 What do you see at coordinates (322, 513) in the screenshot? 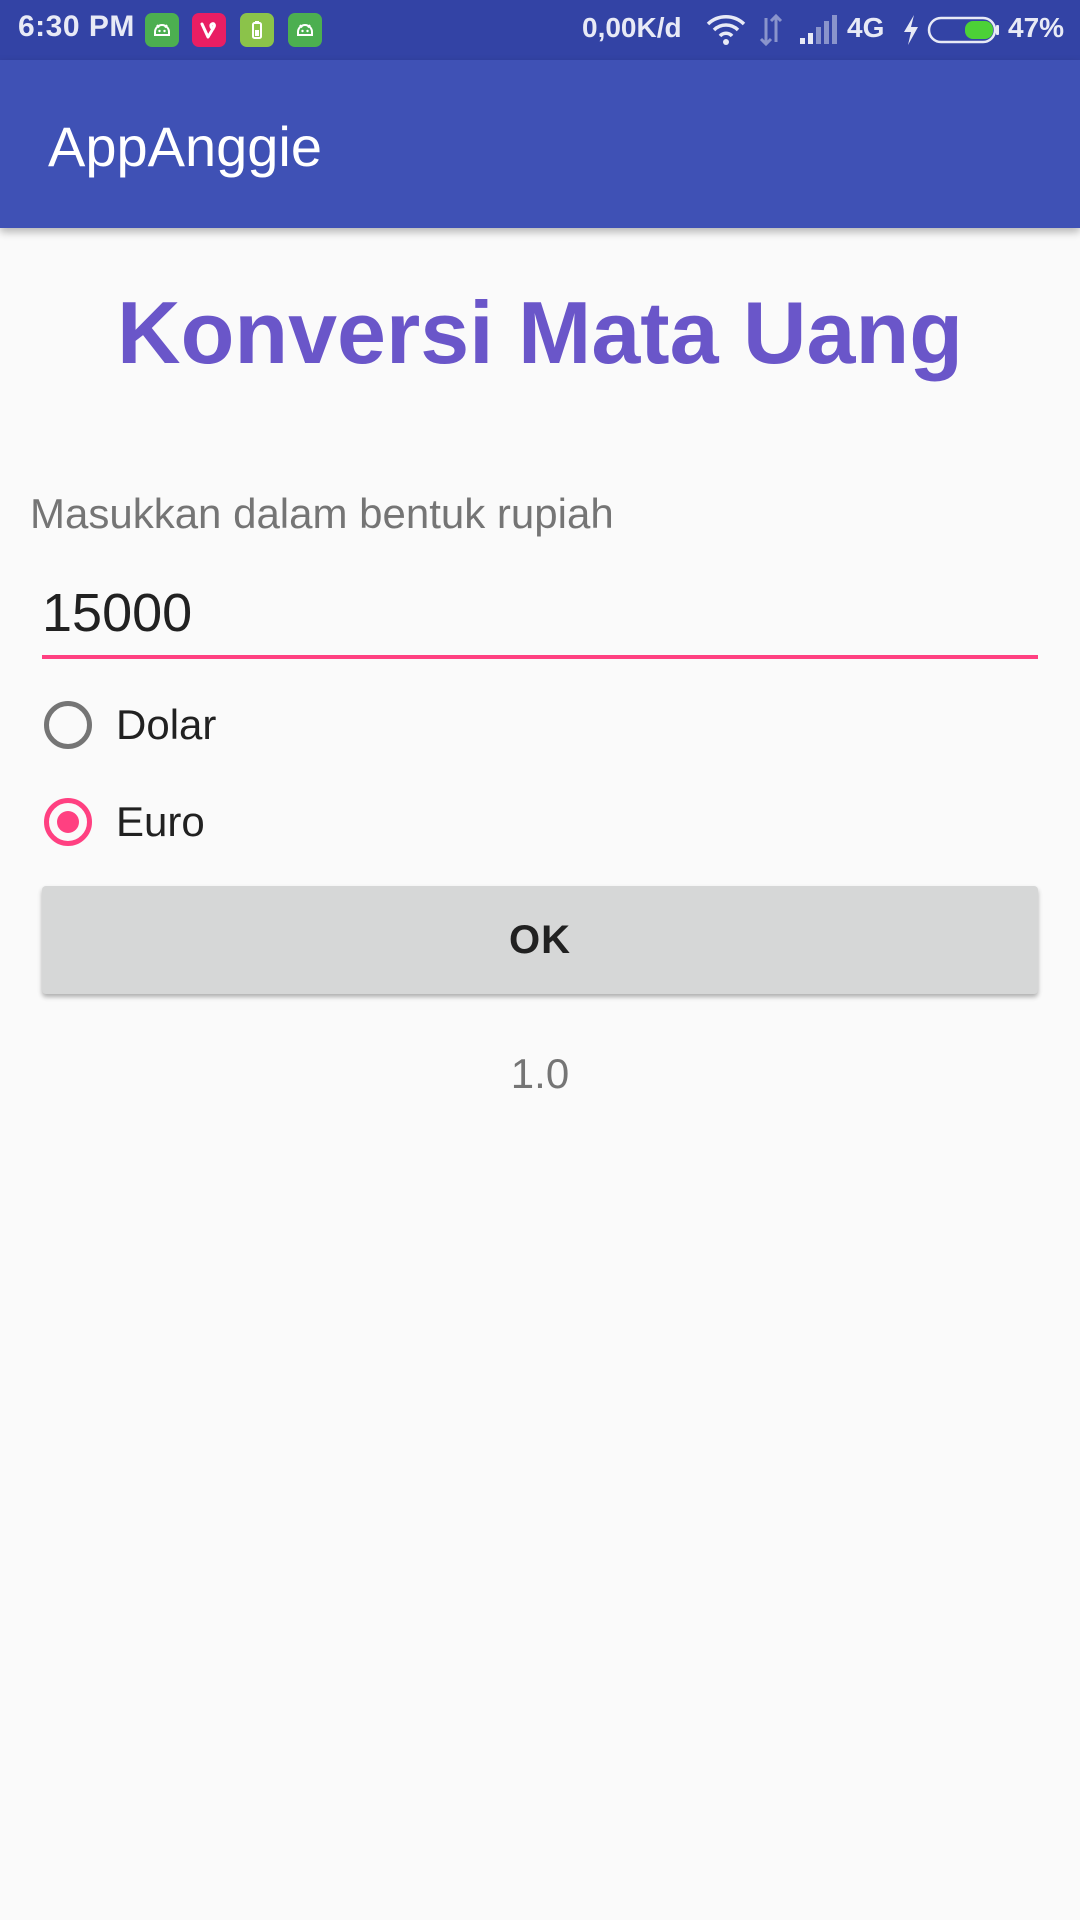
I see `input-label: Masukkan dalam bentuk rupiah` at bounding box center [322, 513].